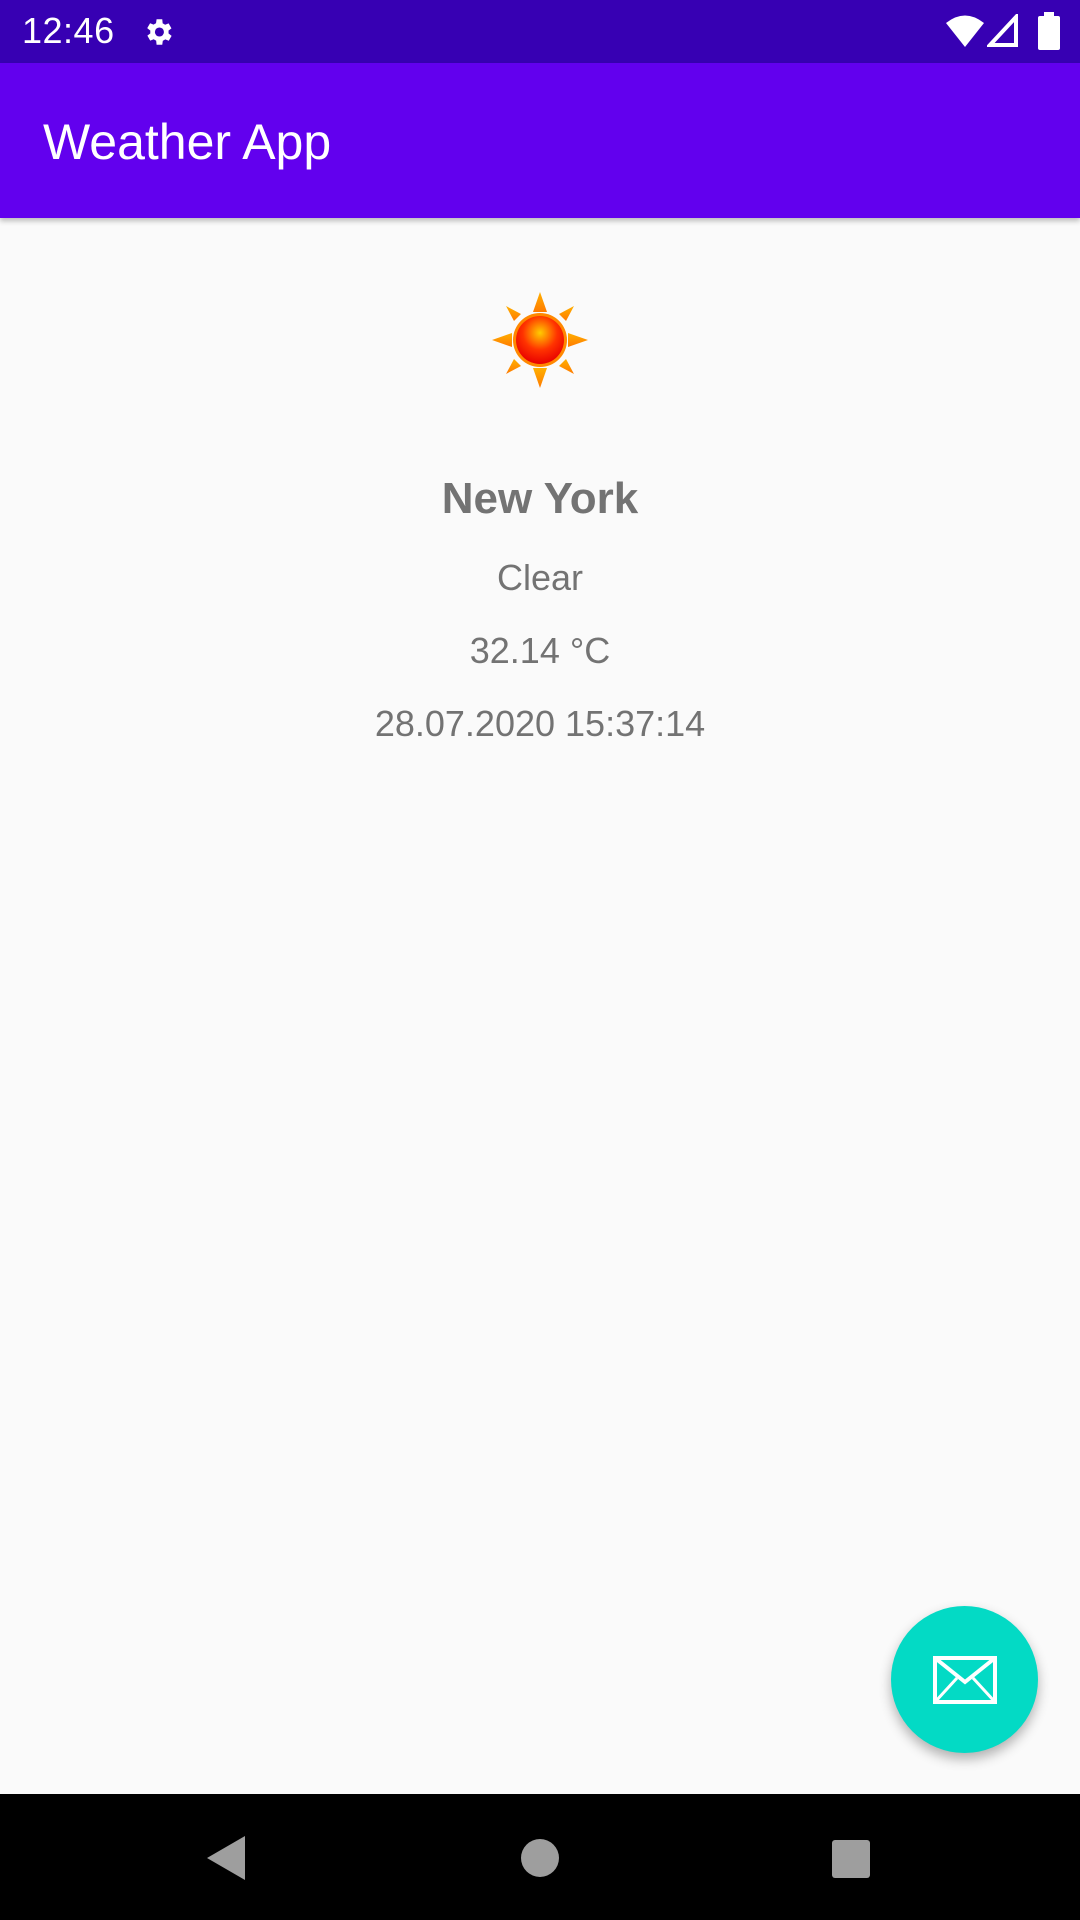  What do you see at coordinates (1049, 31) in the screenshot?
I see `battery-icon` at bounding box center [1049, 31].